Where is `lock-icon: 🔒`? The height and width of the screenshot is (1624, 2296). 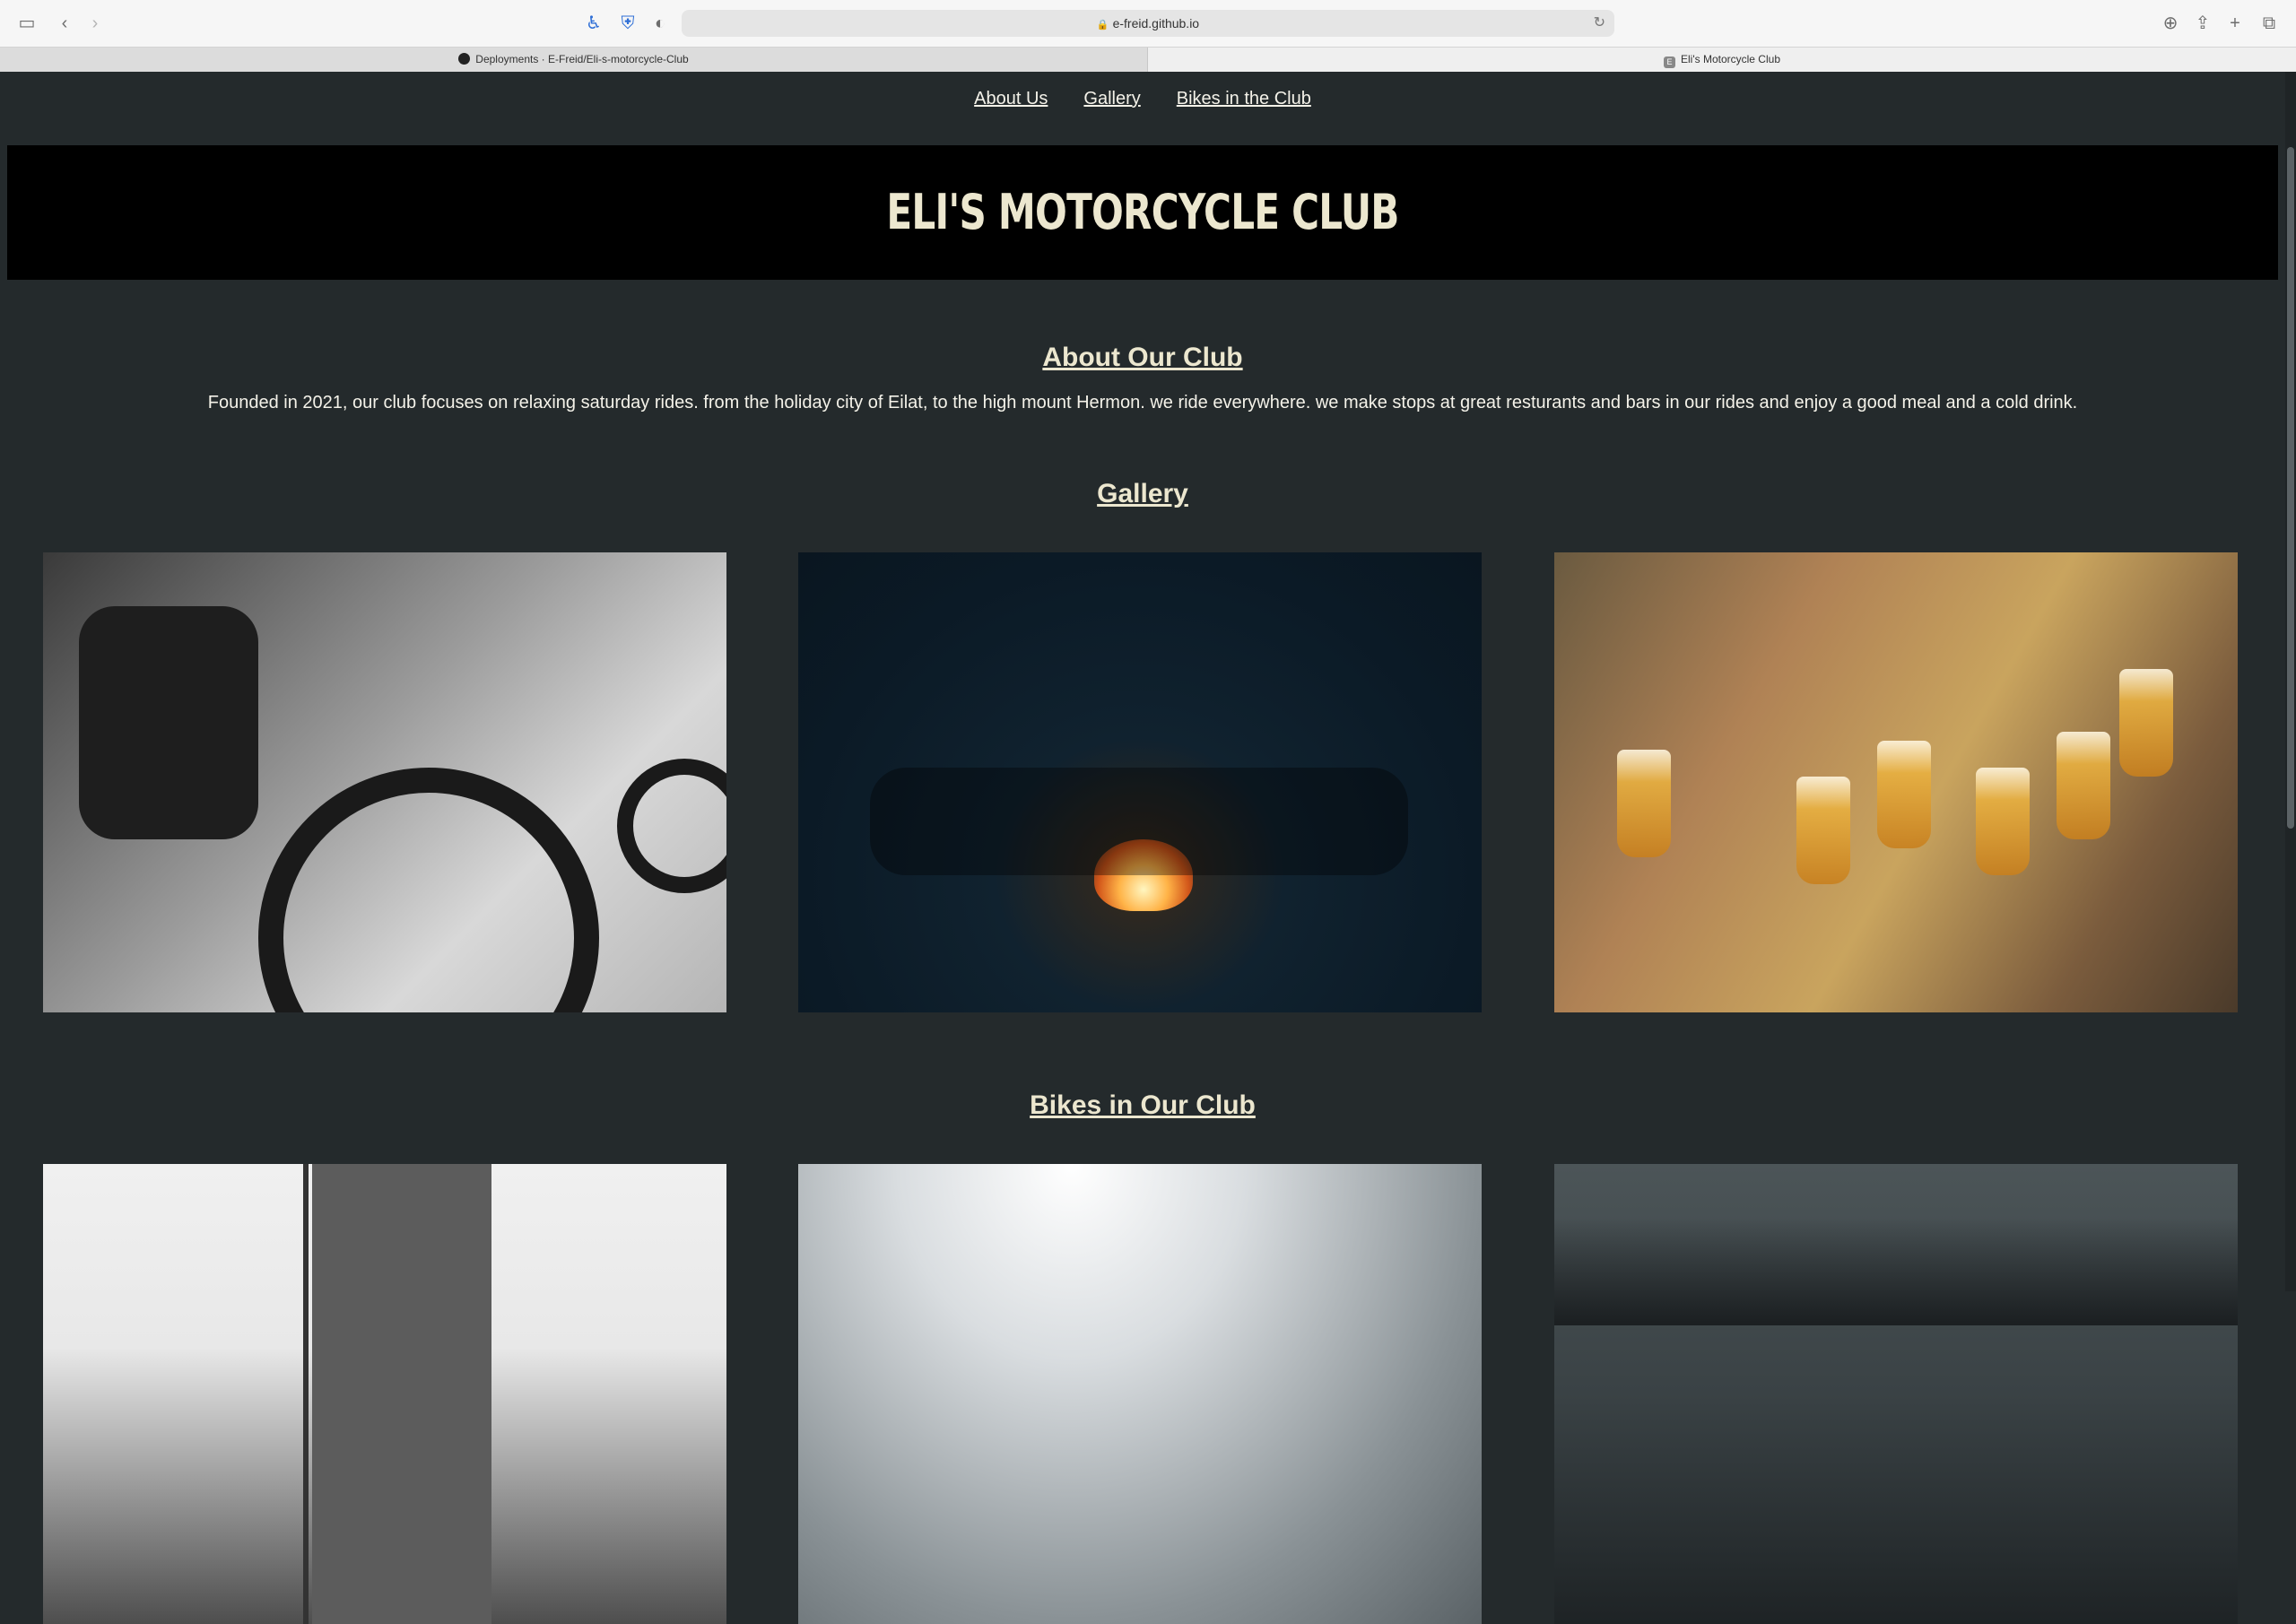
lock-icon: 🔒 is located at coordinates (1102, 25).